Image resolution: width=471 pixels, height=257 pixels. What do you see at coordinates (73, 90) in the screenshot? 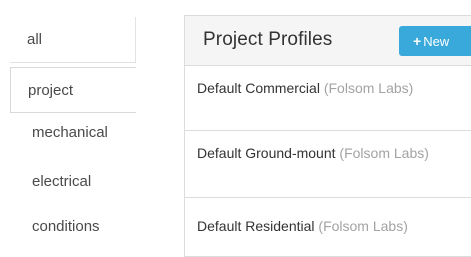
I see `tab-project: project` at bounding box center [73, 90].